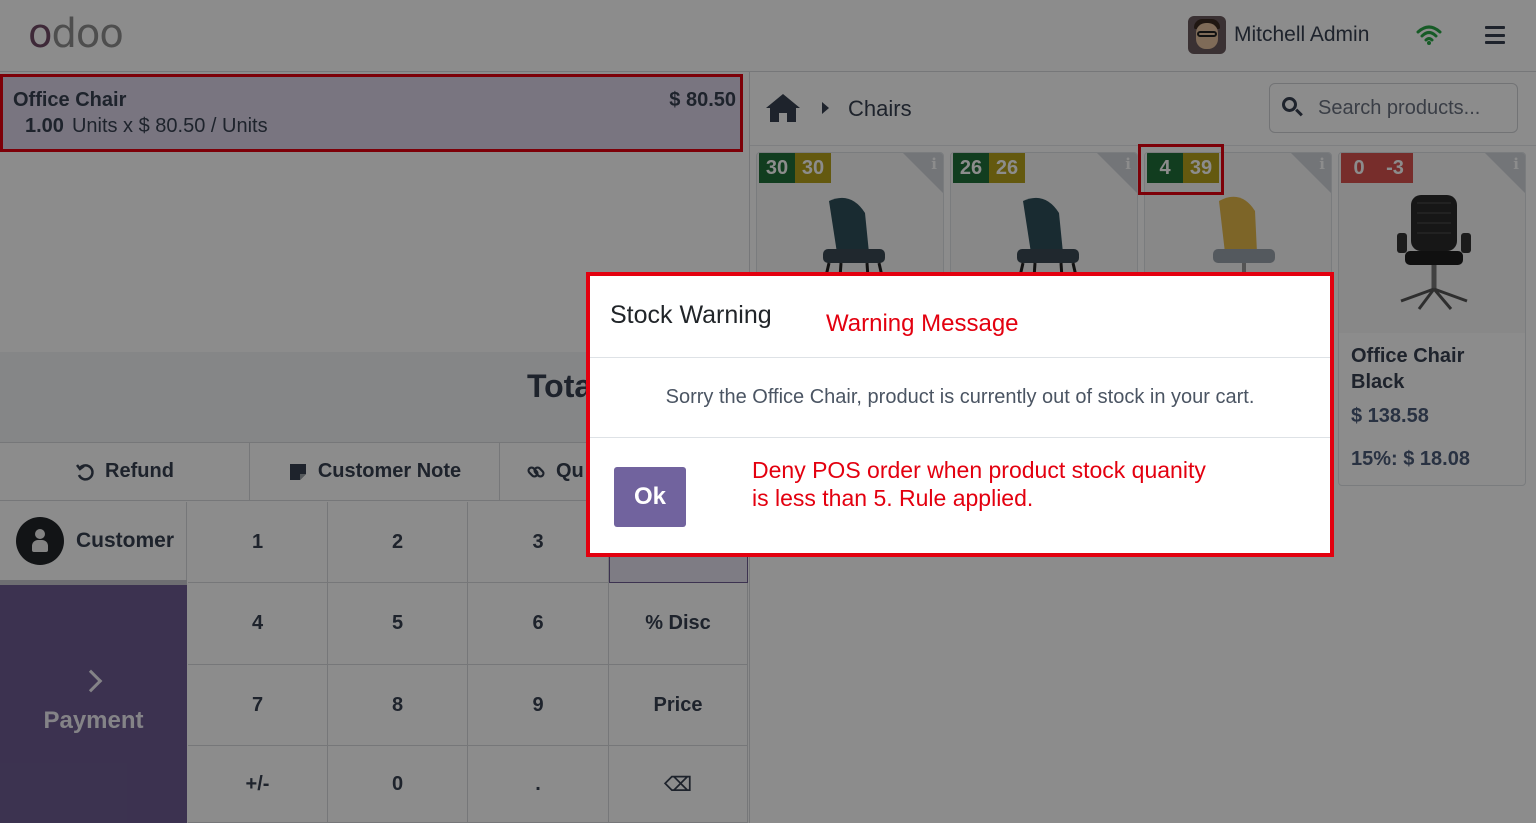 This screenshot has width=1536, height=823. I want to click on dialog-header: Stock Warning Warning Message, so click(960, 317).